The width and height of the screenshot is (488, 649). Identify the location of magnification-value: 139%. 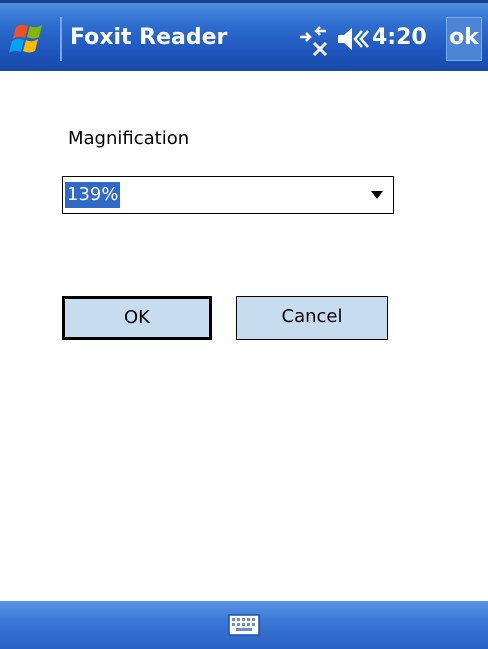
(93, 195).